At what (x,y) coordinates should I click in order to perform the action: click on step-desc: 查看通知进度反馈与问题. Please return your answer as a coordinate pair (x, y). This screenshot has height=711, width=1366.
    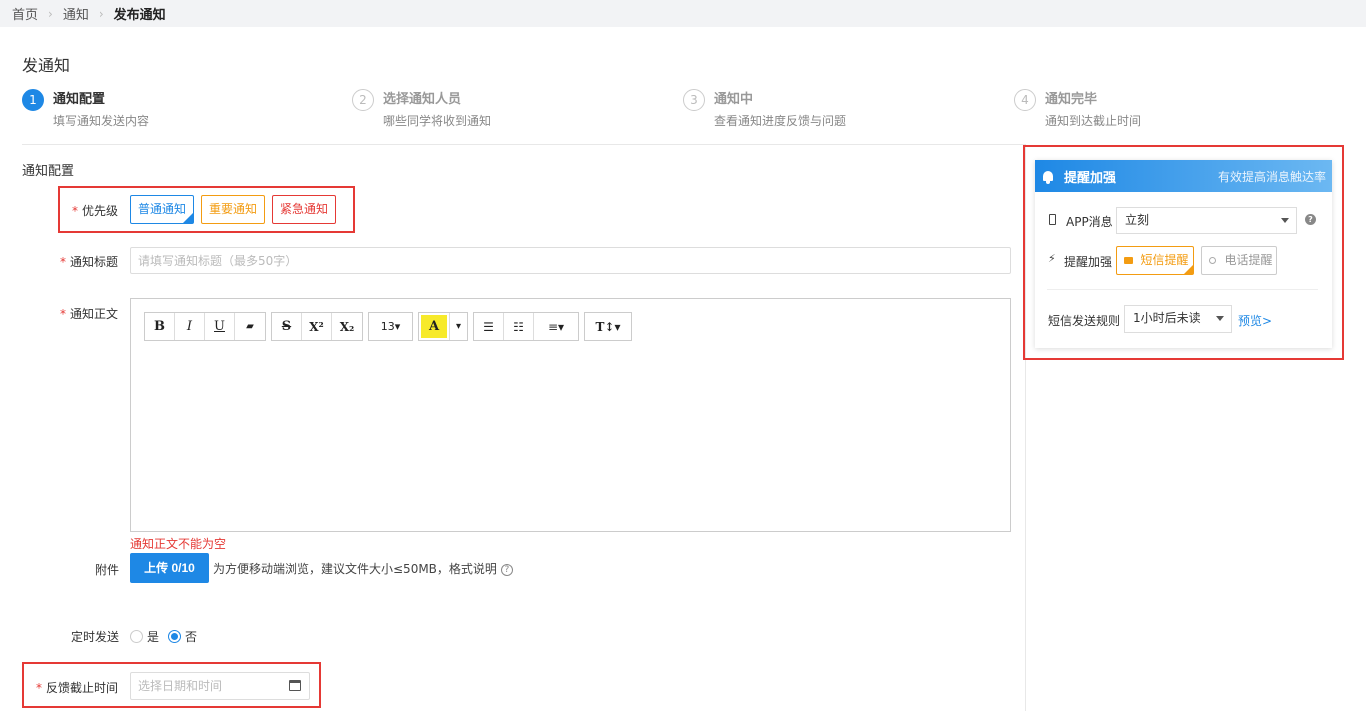
    Looking at the image, I should click on (780, 121).